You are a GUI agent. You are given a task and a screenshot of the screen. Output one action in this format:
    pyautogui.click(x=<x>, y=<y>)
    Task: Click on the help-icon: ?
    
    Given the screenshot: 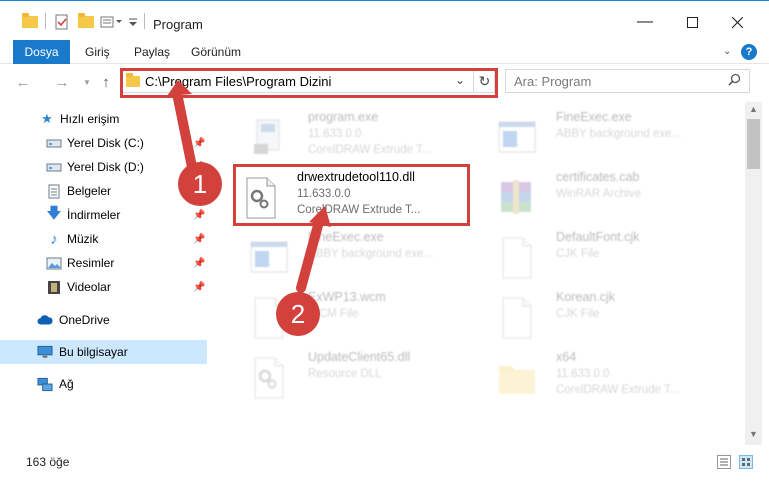 What is the action you would take?
    pyautogui.click(x=749, y=52)
    